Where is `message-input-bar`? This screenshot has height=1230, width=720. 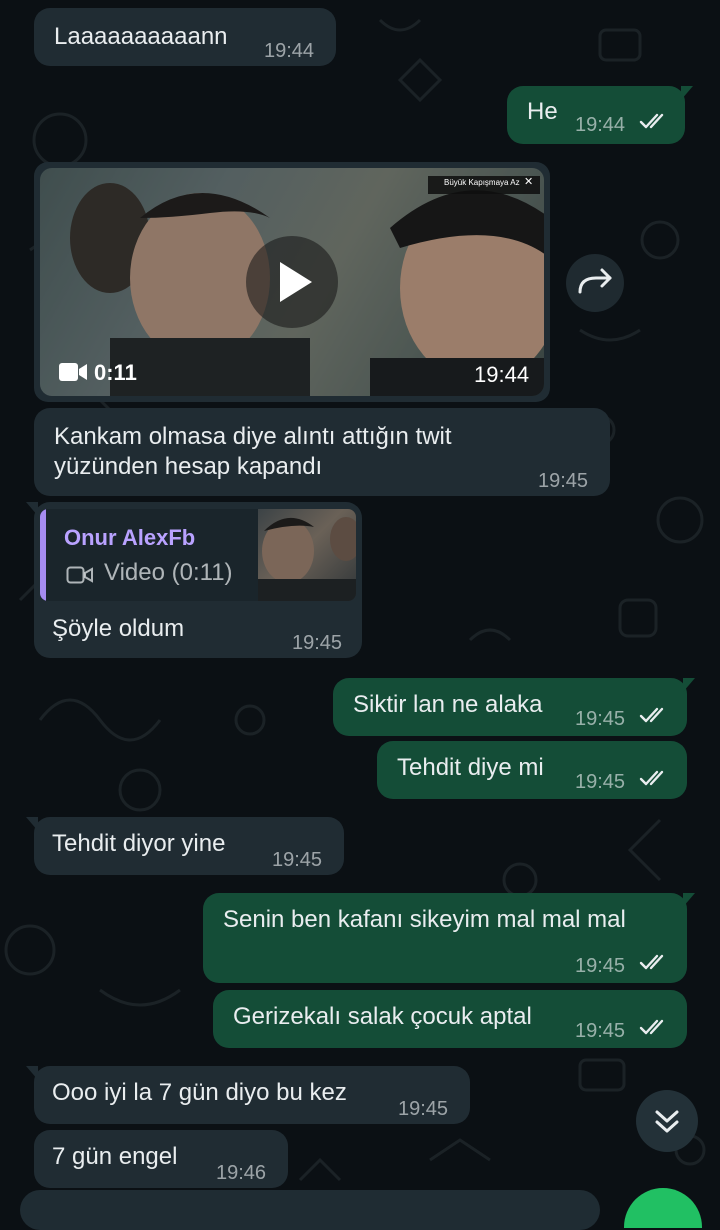 message-input-bar is located at coordinates (310, 1210).